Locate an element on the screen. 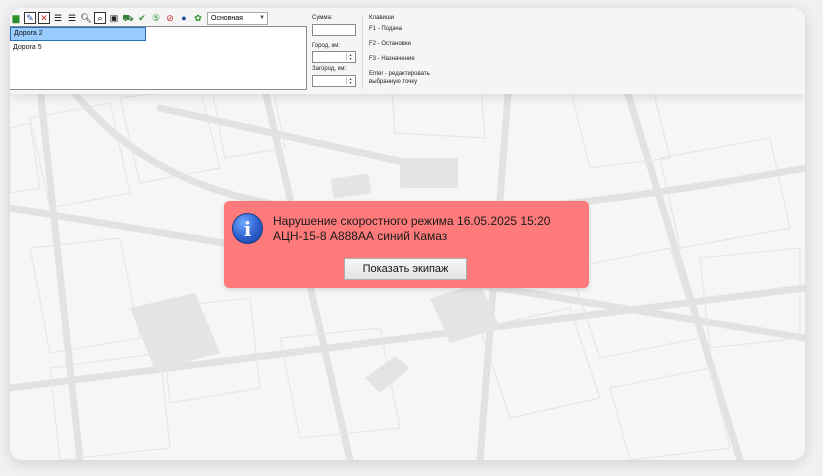  hotkey-f3: F3 - Назначение is located at coordinates (392, 59).